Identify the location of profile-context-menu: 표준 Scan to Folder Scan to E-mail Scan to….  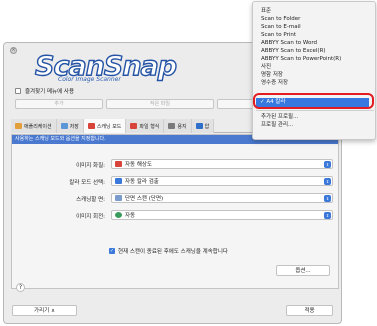
(314, 70).